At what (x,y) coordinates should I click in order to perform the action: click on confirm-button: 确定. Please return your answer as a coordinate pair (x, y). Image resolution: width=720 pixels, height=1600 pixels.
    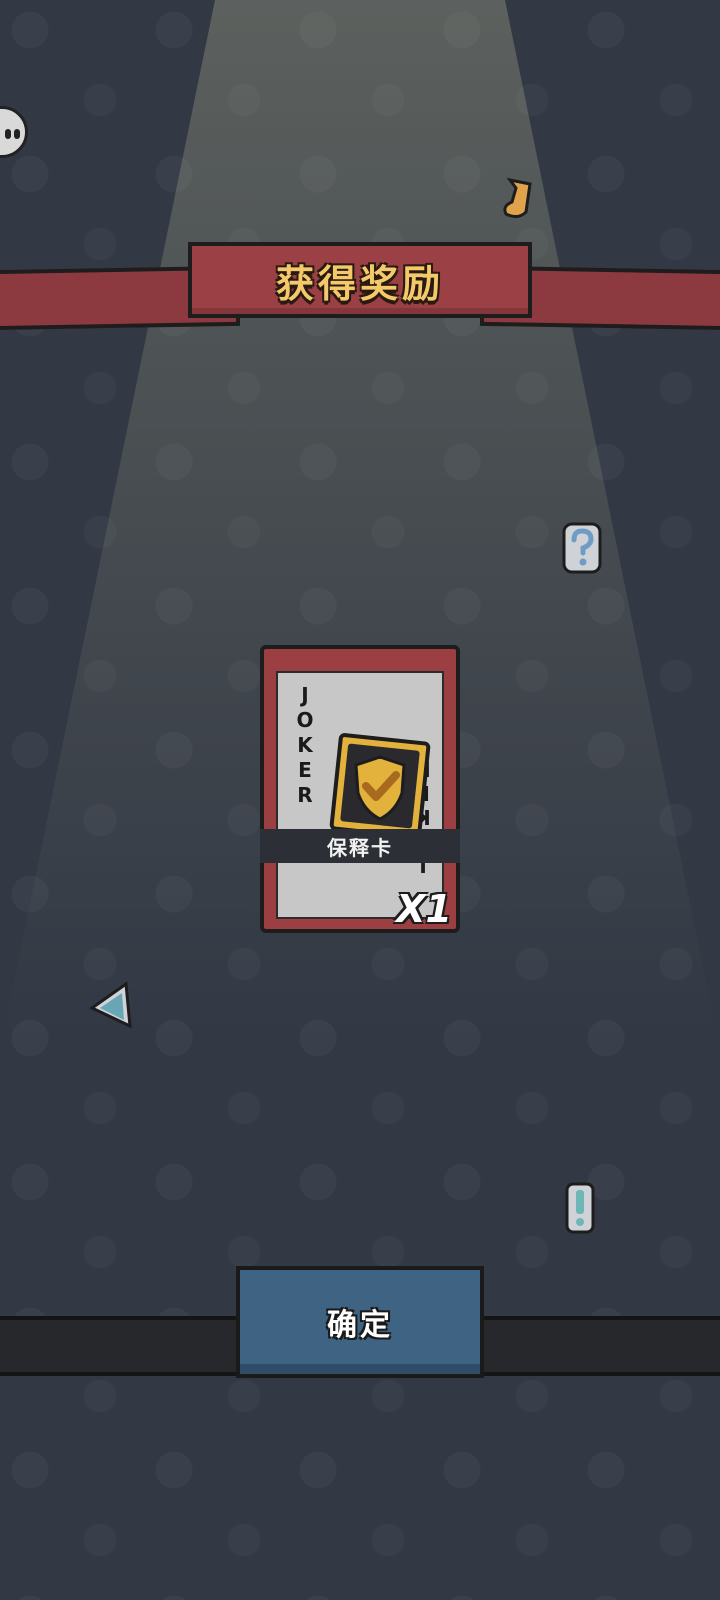
    Looking at the image, I should click on (360, 1322).